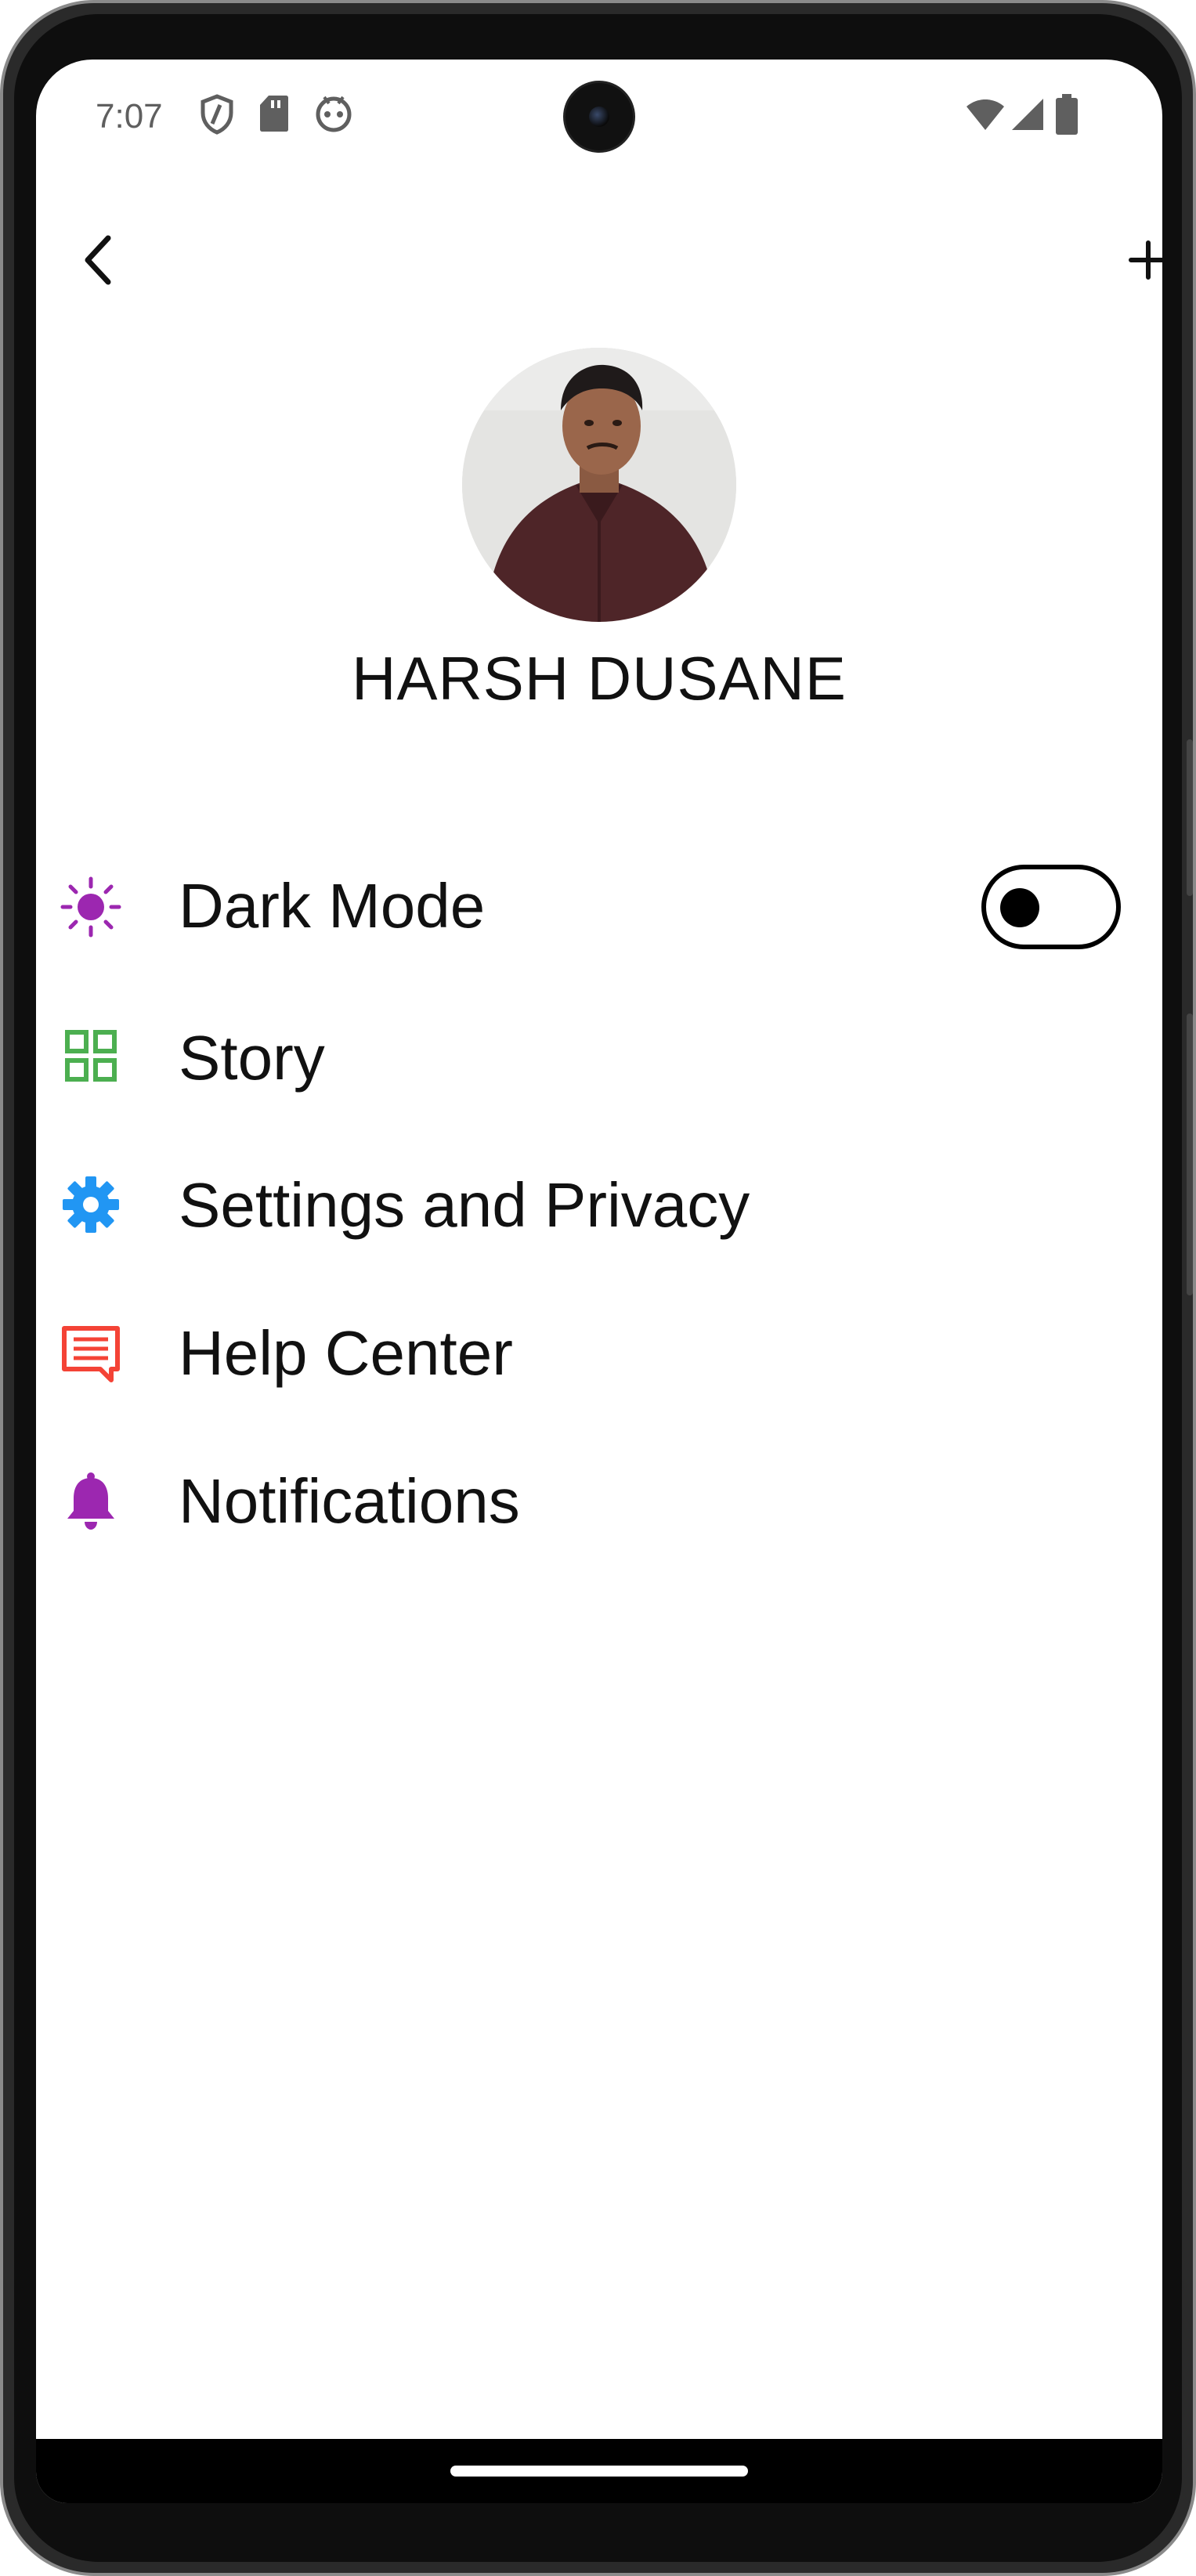 The width and height of the screenshot is (1196, 2576). What do you see at coordinates (334, 114) in the screenshot?
I see `android-icon` at bounding box center [334, 114].